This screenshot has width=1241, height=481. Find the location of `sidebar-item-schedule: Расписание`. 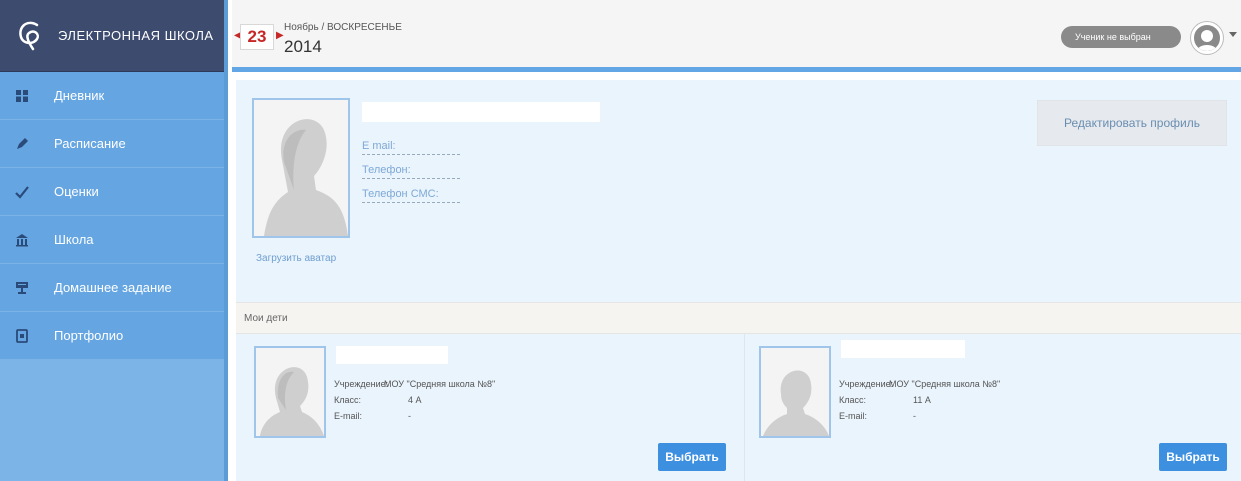

sidebar-item-schedule: Расписание is located at coordinates (112, 144).